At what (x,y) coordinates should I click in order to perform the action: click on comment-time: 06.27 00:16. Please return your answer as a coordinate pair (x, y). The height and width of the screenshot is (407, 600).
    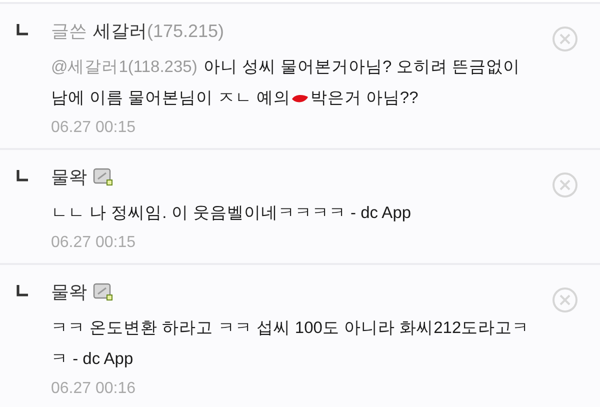
    Looking at the image, I should click on (94, 389).